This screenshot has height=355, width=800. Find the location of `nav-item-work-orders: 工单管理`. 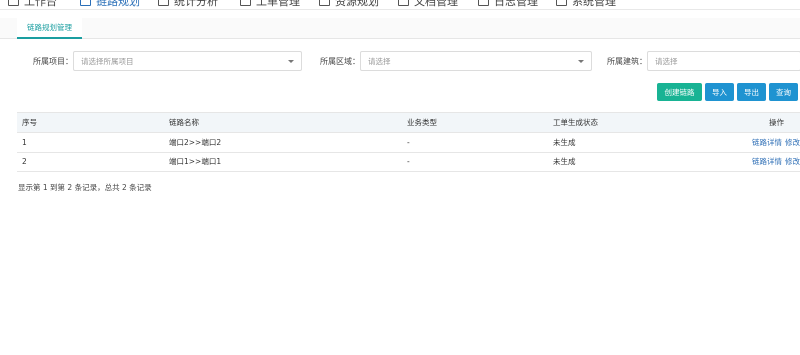

nav-item-work-orders: 工单管理 is located at coordinates (270, 4).